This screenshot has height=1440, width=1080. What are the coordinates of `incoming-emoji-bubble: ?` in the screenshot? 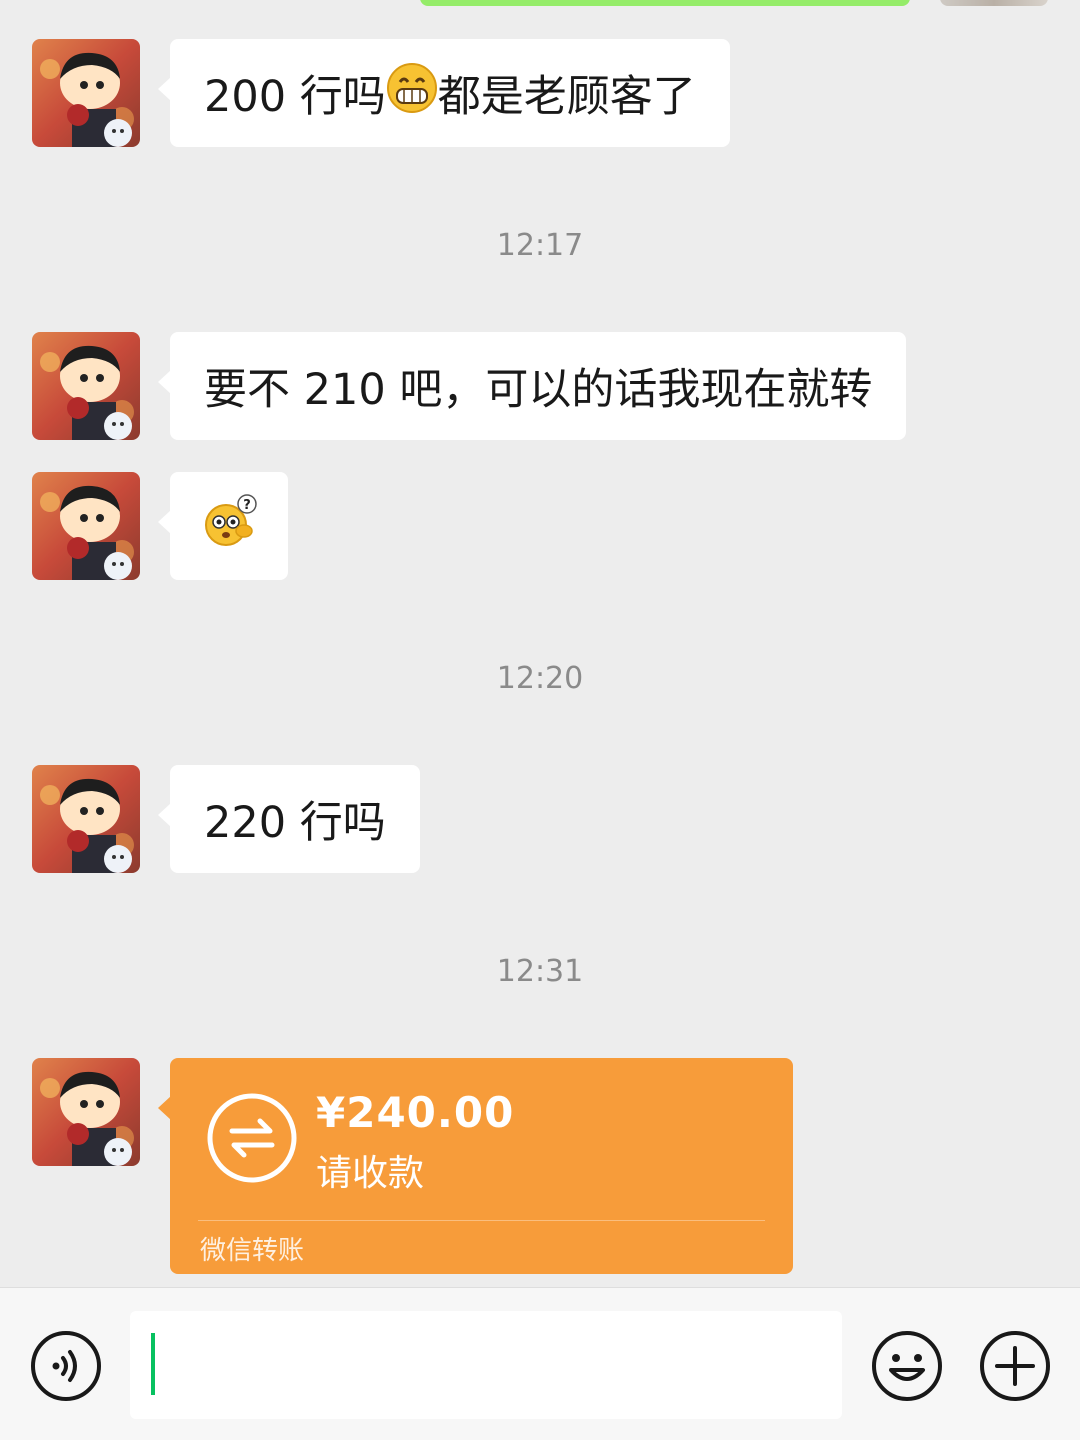 It's located at (223, 526).